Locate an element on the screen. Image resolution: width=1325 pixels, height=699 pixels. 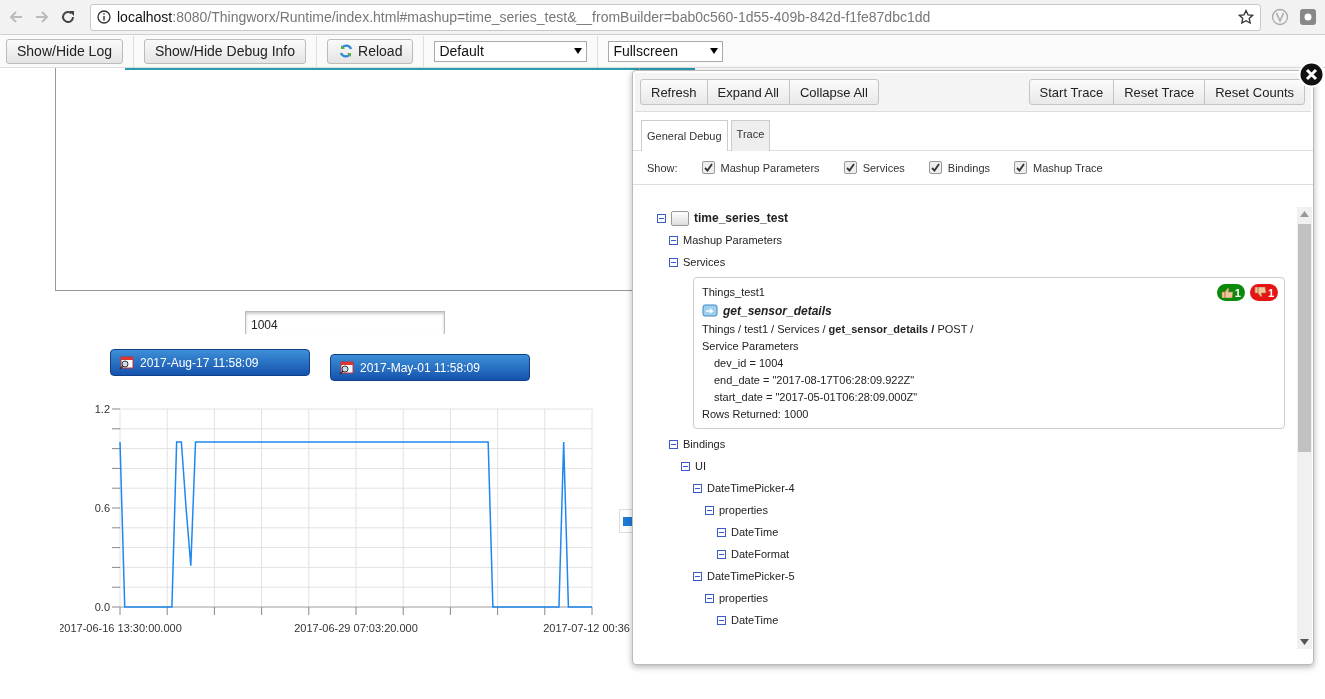
tree-node: time_series_test is located at coordinates (741, 218).